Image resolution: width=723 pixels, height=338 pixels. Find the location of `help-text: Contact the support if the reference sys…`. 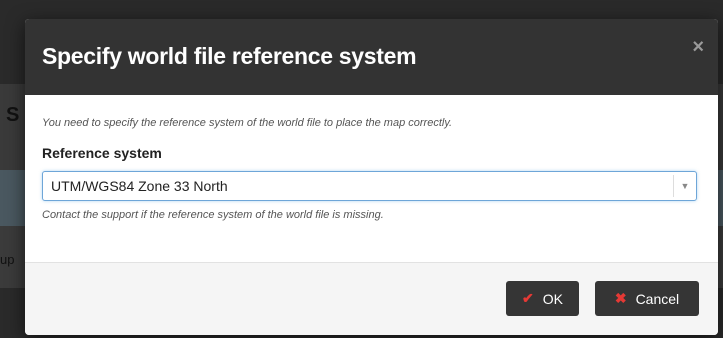

help-text: Contact the support if the reference sys… is located at coordinates (213, 215).